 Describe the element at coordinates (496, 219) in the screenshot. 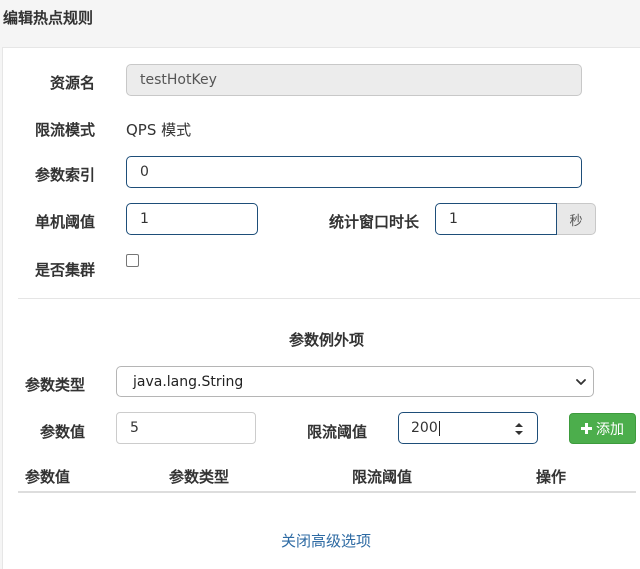

I see `window-input: 1` at that location.